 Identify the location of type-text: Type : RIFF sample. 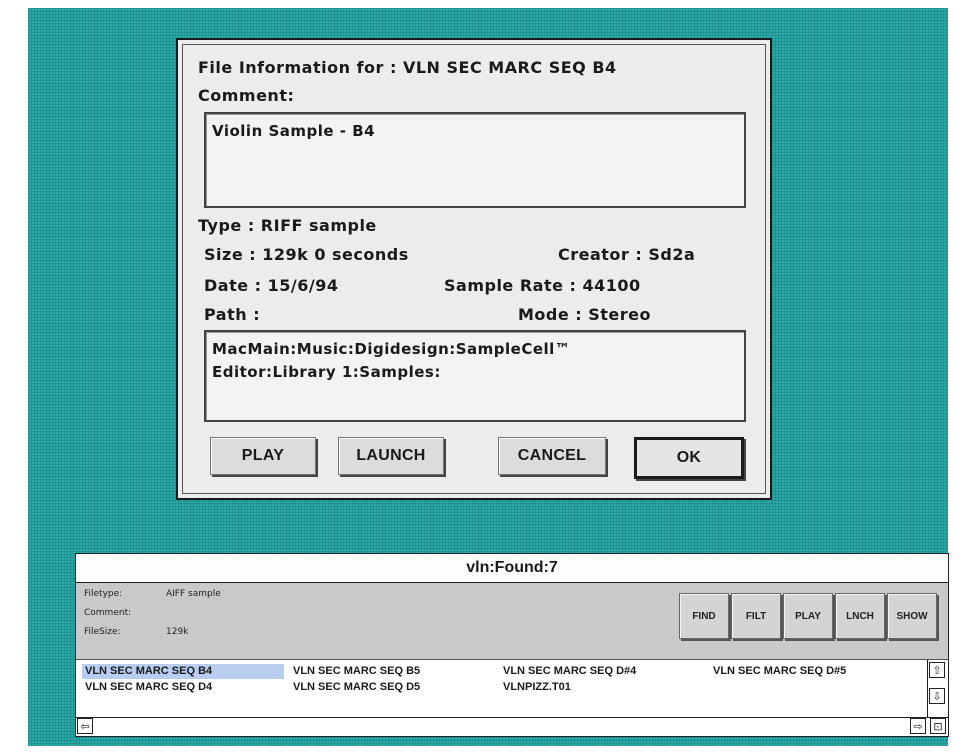
(287, 225).